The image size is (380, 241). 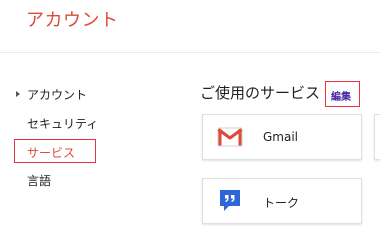 I want to click on gmail-icon, so click(x=230, y=137).